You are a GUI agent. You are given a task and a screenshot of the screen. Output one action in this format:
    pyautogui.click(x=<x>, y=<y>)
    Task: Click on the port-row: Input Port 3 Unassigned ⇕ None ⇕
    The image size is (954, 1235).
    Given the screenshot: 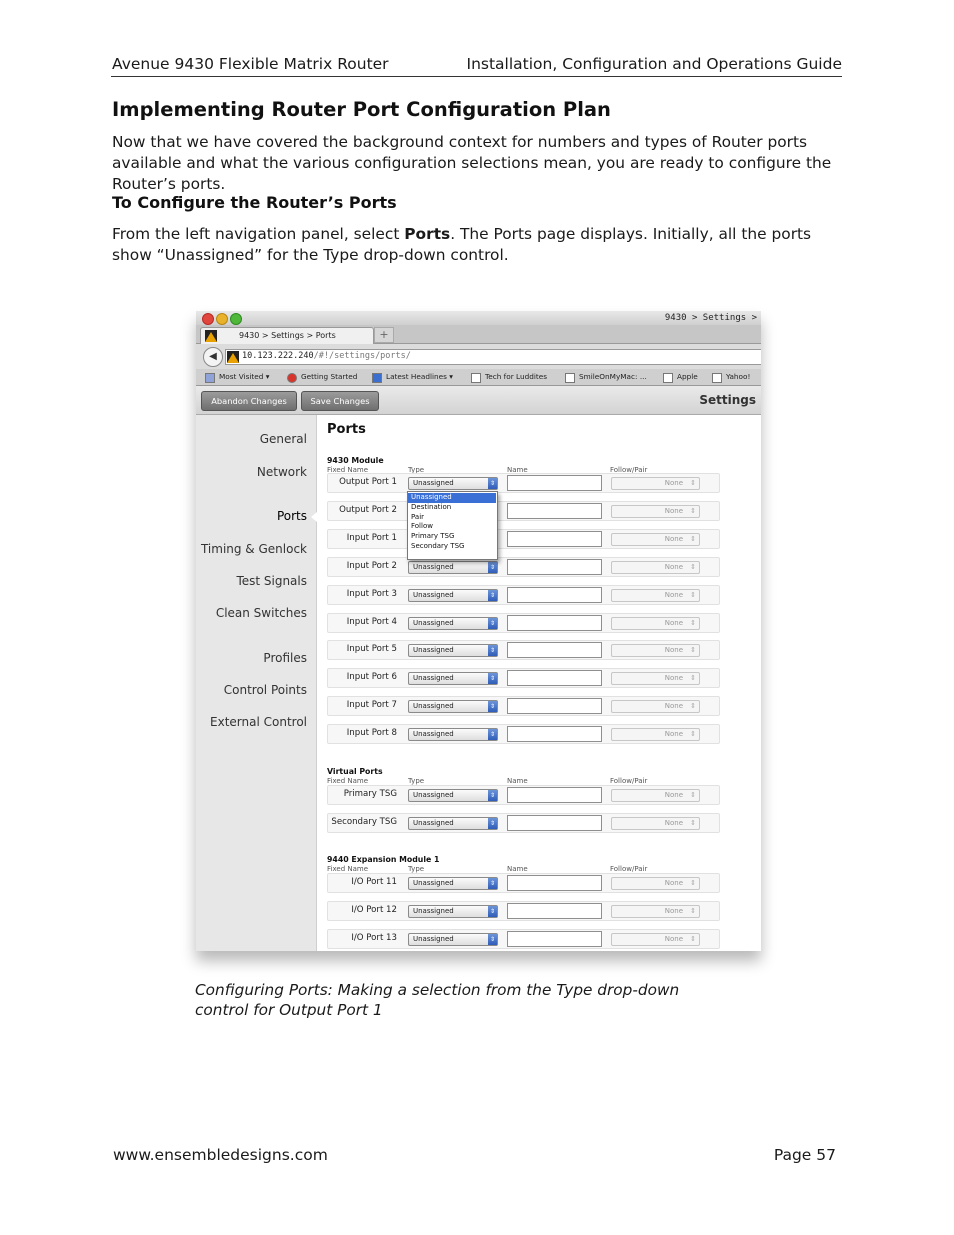 What is the action you would take?
    pyautogui.click(x=523, y=594)
    